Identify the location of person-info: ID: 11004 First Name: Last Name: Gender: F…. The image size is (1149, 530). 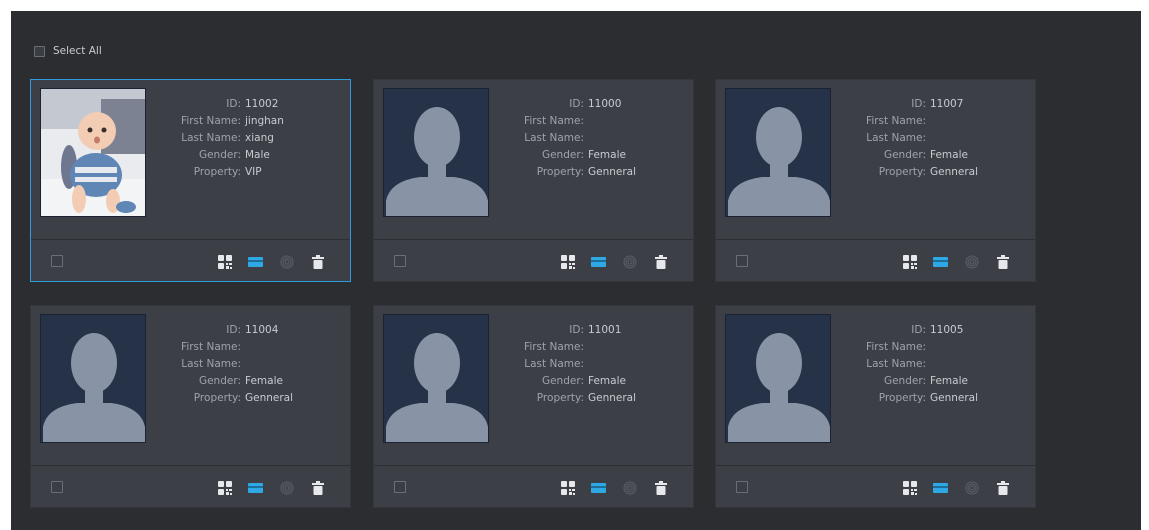
(253, 364).